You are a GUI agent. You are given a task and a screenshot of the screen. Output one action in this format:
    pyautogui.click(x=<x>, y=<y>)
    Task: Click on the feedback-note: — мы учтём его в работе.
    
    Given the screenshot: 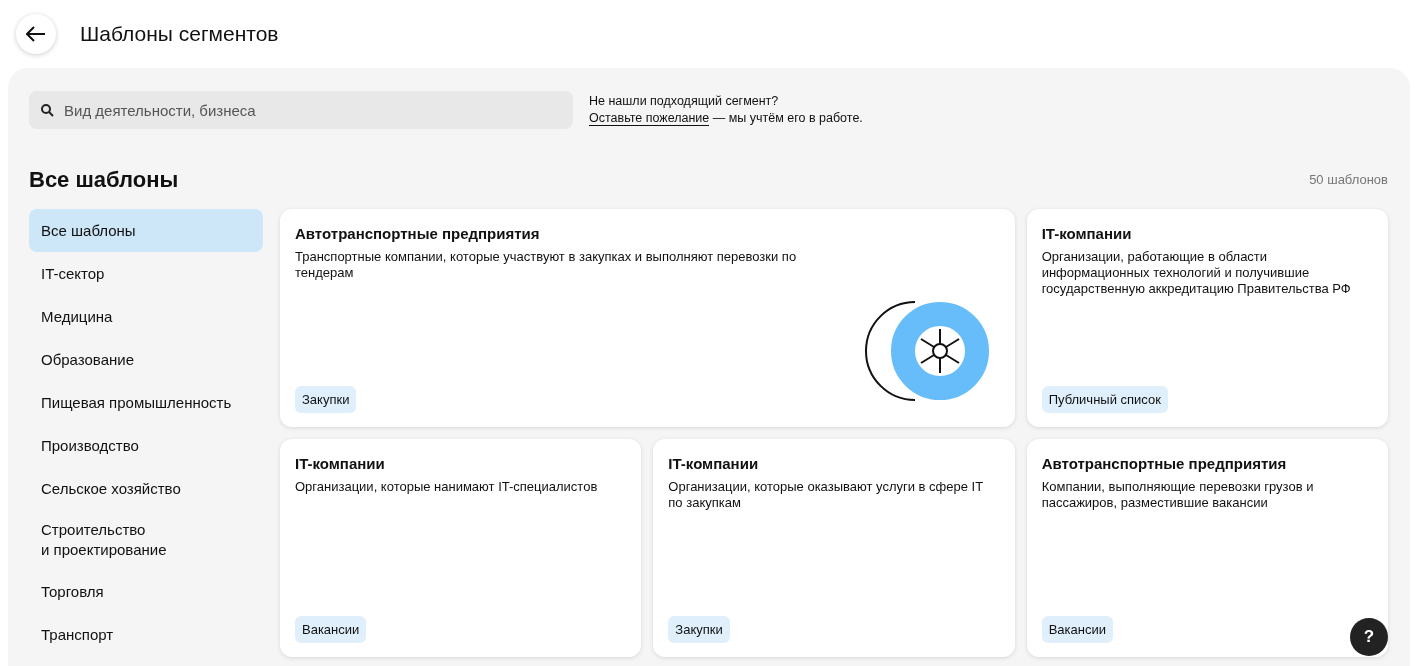 What is the action you would take?
    pyautogui.click(x=787, y=118)
    